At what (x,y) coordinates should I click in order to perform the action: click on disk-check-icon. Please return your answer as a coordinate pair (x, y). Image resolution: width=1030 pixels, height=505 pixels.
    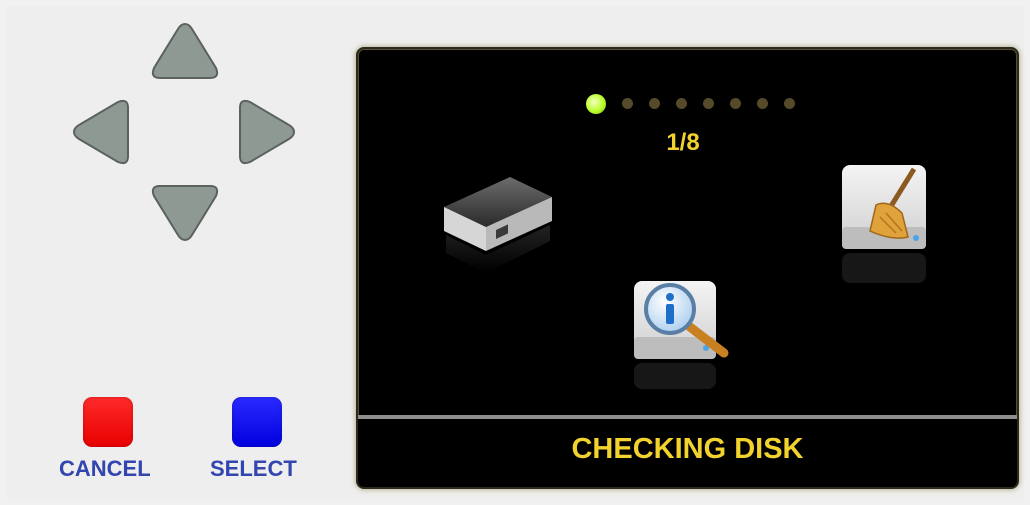
    Looking at the image, I should click on (683, 335).